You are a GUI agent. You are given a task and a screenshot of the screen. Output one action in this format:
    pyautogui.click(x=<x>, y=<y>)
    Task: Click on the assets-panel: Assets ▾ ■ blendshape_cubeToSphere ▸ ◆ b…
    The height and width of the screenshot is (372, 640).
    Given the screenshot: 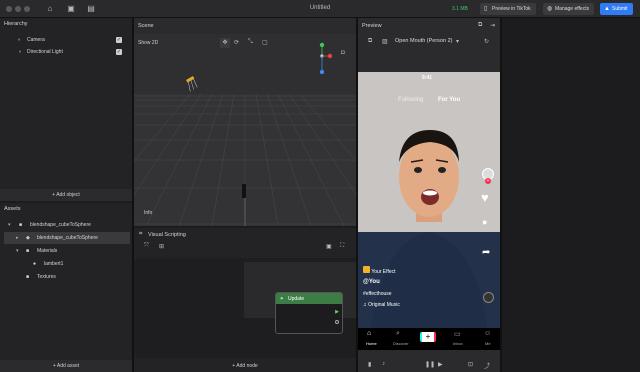 What is the action you would take?
    pyautogui.click(x=66, y=287)
    